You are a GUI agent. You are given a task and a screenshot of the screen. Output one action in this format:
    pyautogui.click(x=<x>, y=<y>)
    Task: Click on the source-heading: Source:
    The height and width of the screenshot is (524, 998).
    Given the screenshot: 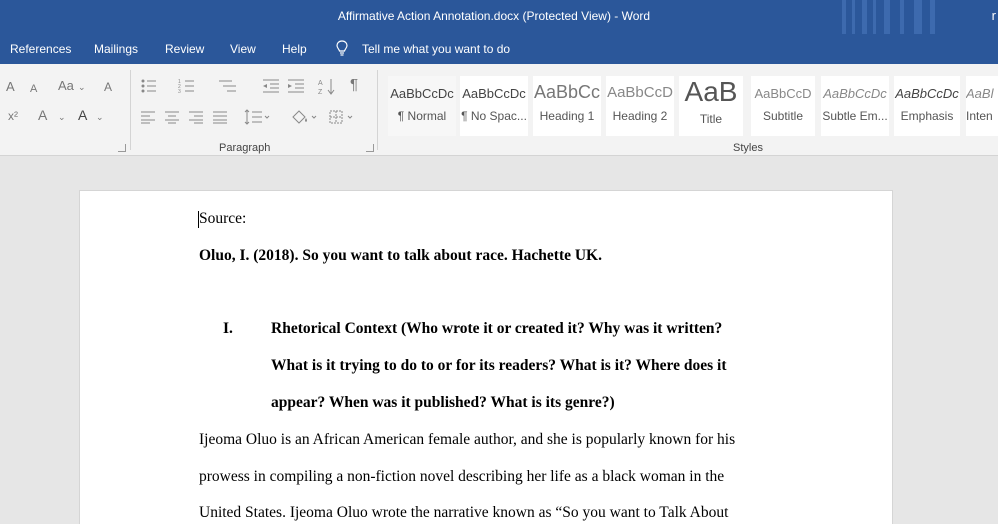 What is the action you would take?
    pyautogui.click(x=223, y=218)
    